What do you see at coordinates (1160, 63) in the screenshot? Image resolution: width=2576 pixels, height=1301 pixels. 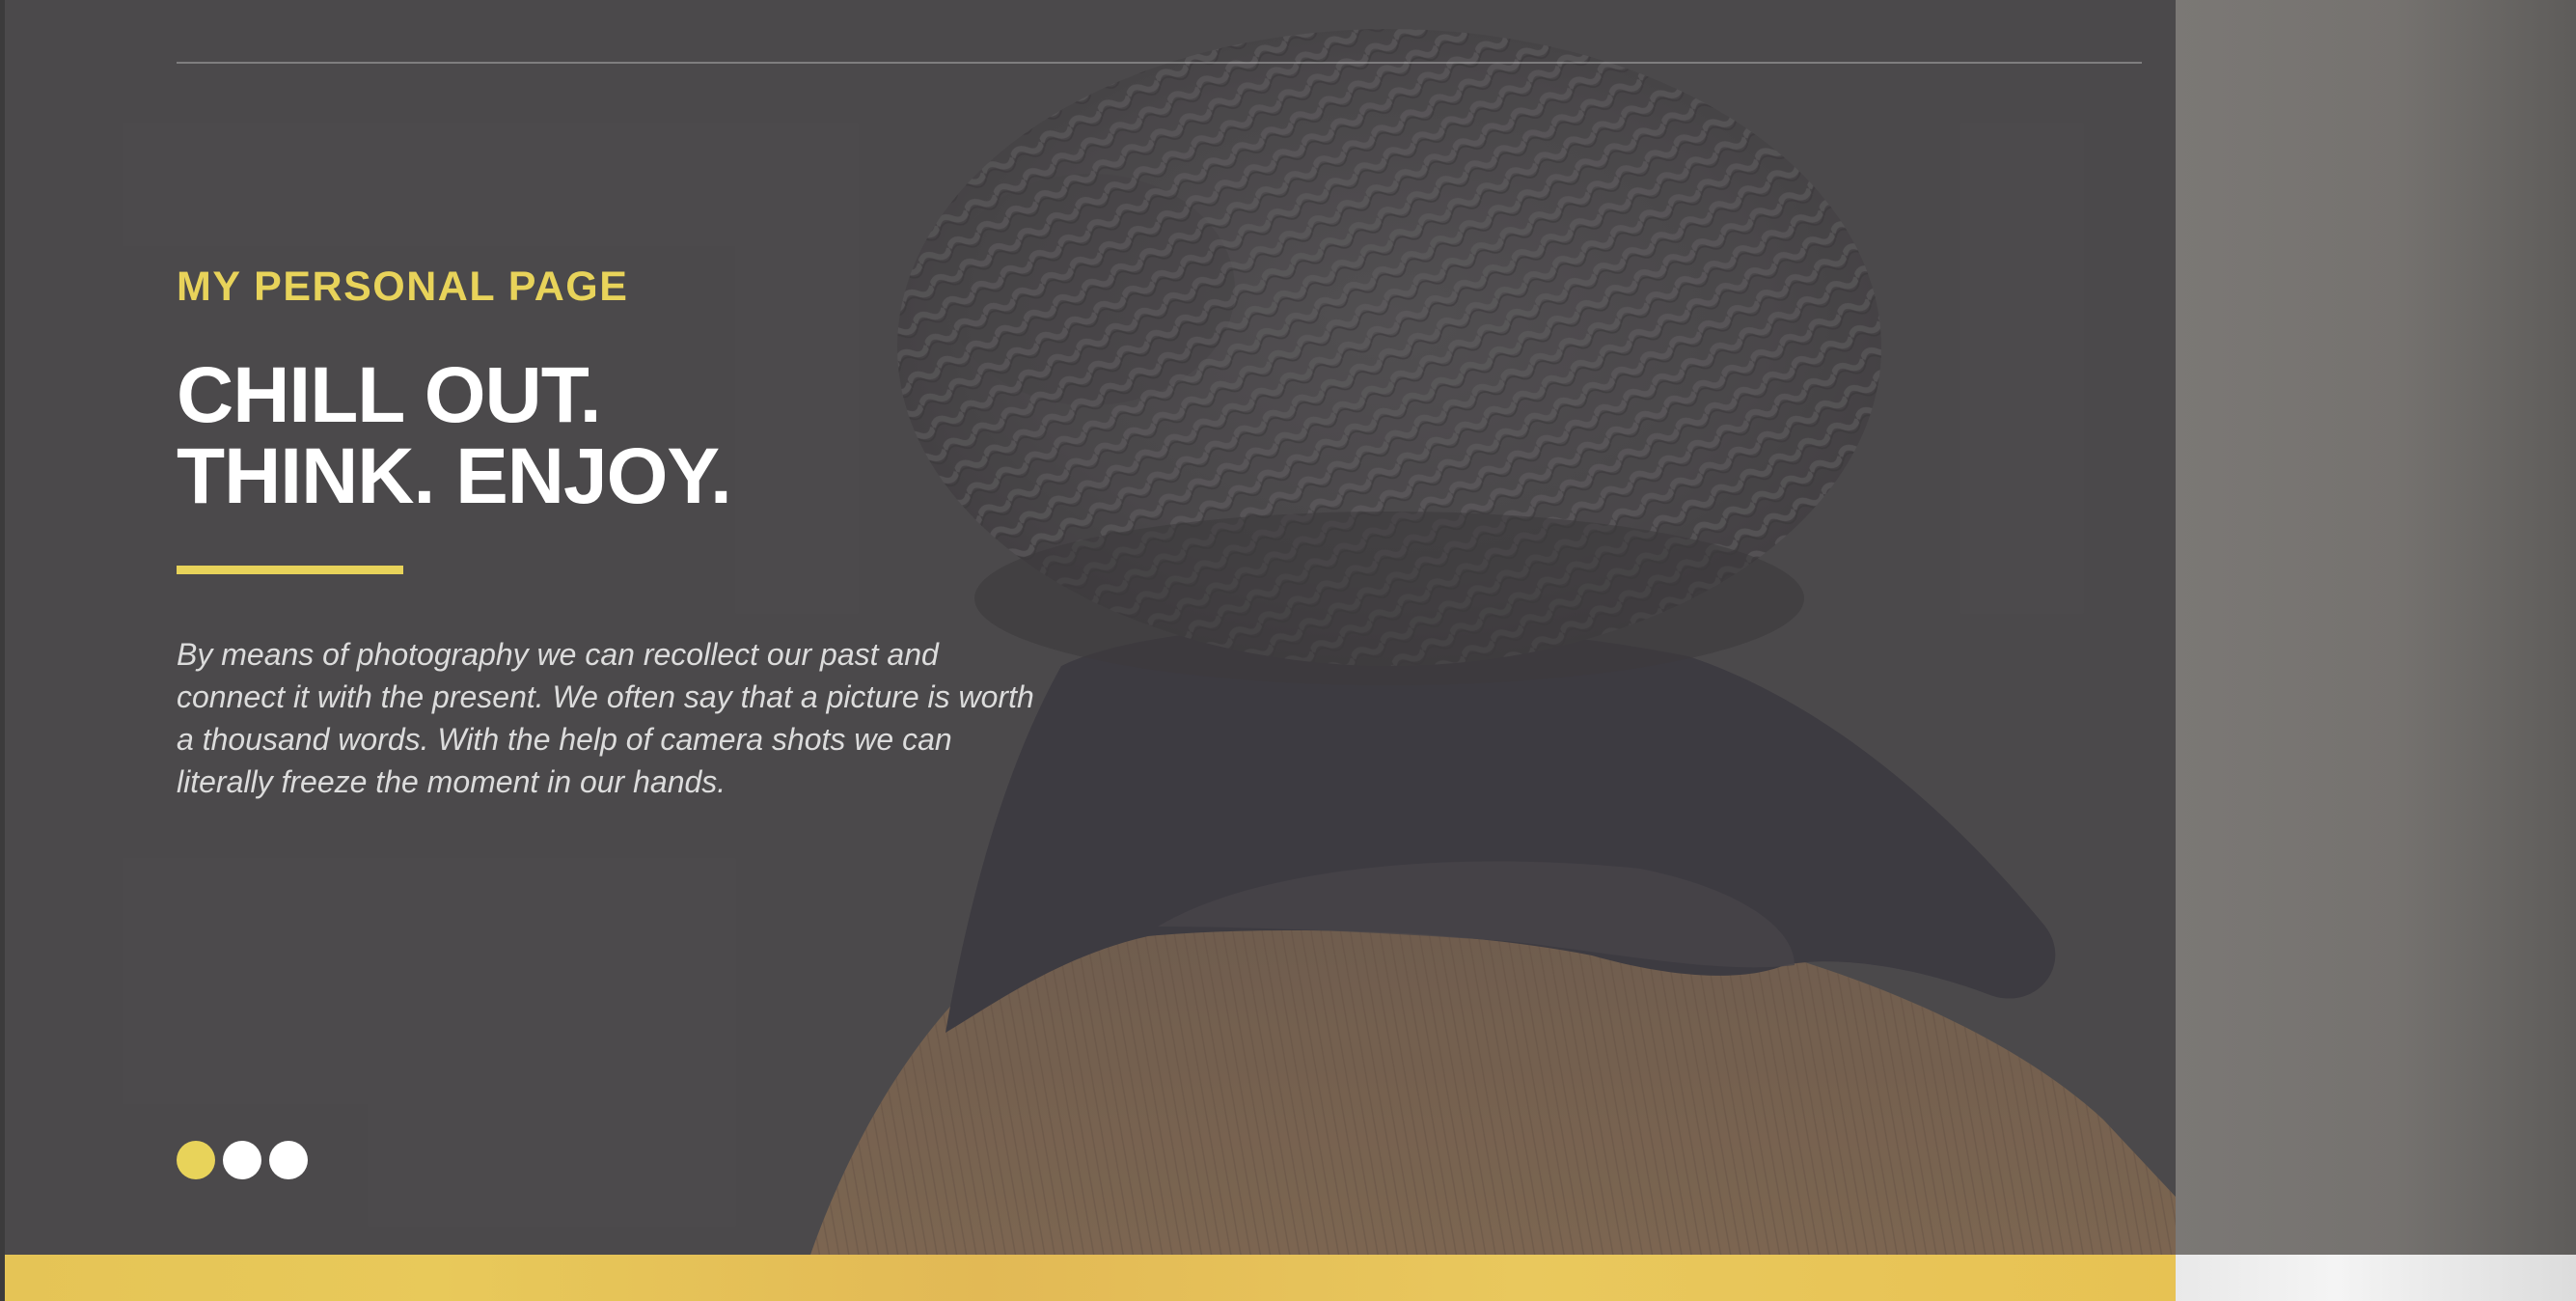 I see `top-divider` at bounding box center [1160, 63].